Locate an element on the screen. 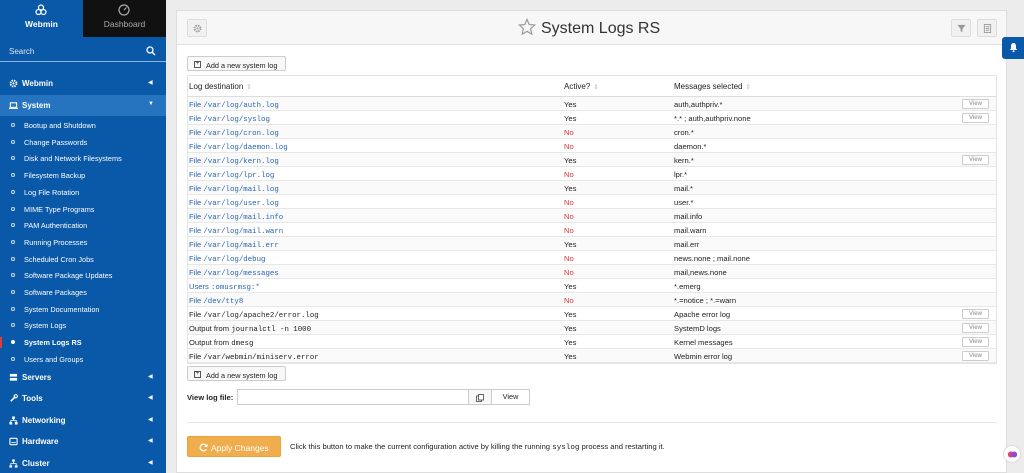  log-destination-link: File /var/log/kern.log is located at coordinates (234, 161).